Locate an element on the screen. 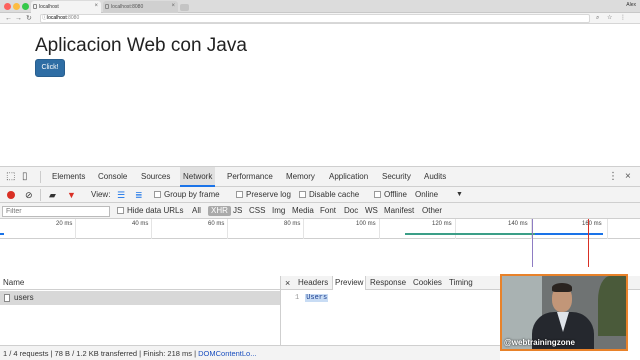 This screenshot has width=640, height=360. minimize-window-button is located at coordinates (16, 6).